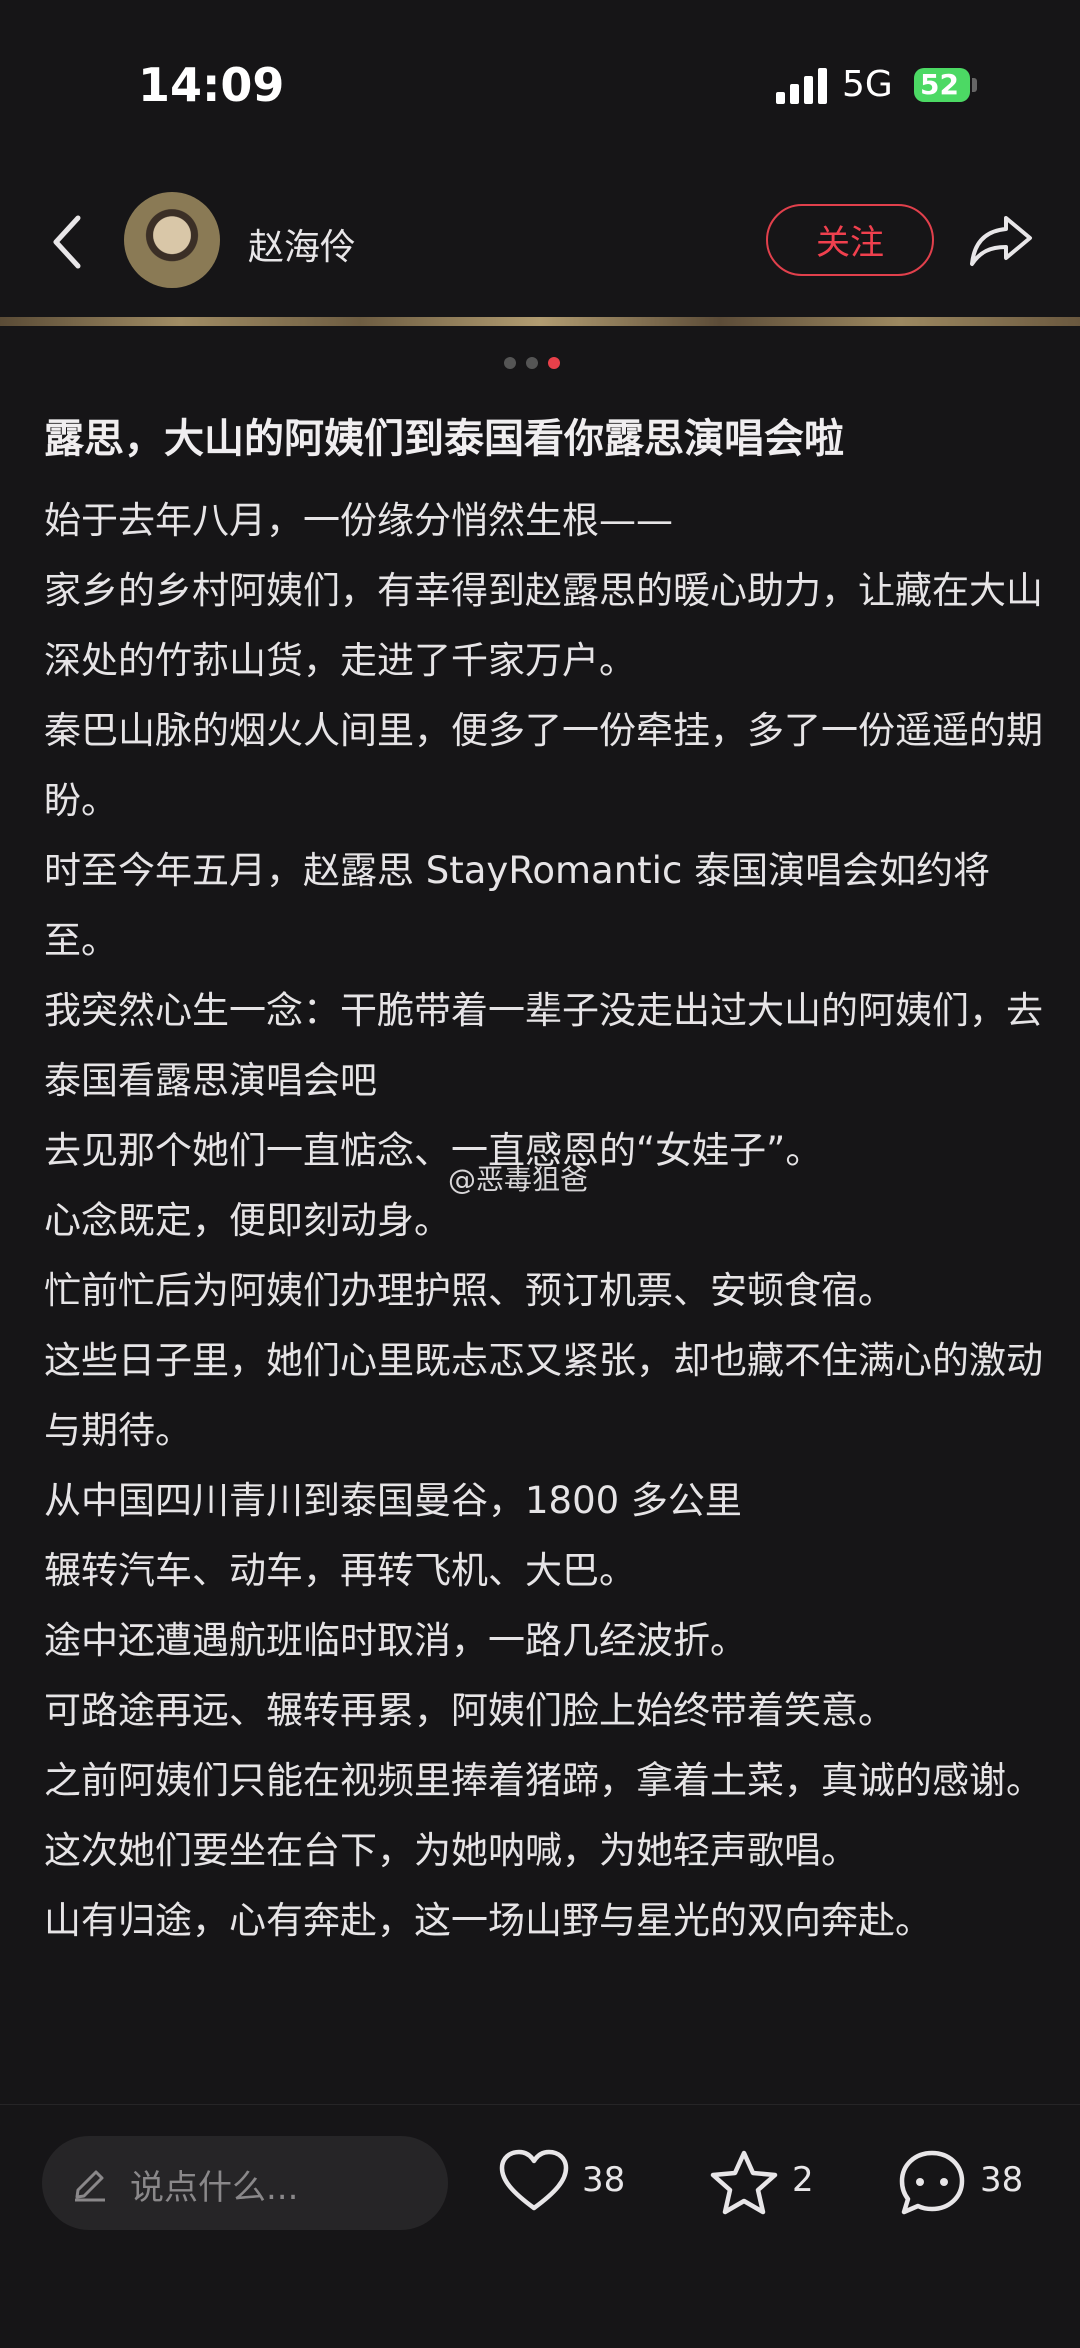 This screenshot has height=2348, width=1080. I want to click on post-paragraph: 途中还遭遇航班临时取消，一路几经波折。, so click(395, 1640).